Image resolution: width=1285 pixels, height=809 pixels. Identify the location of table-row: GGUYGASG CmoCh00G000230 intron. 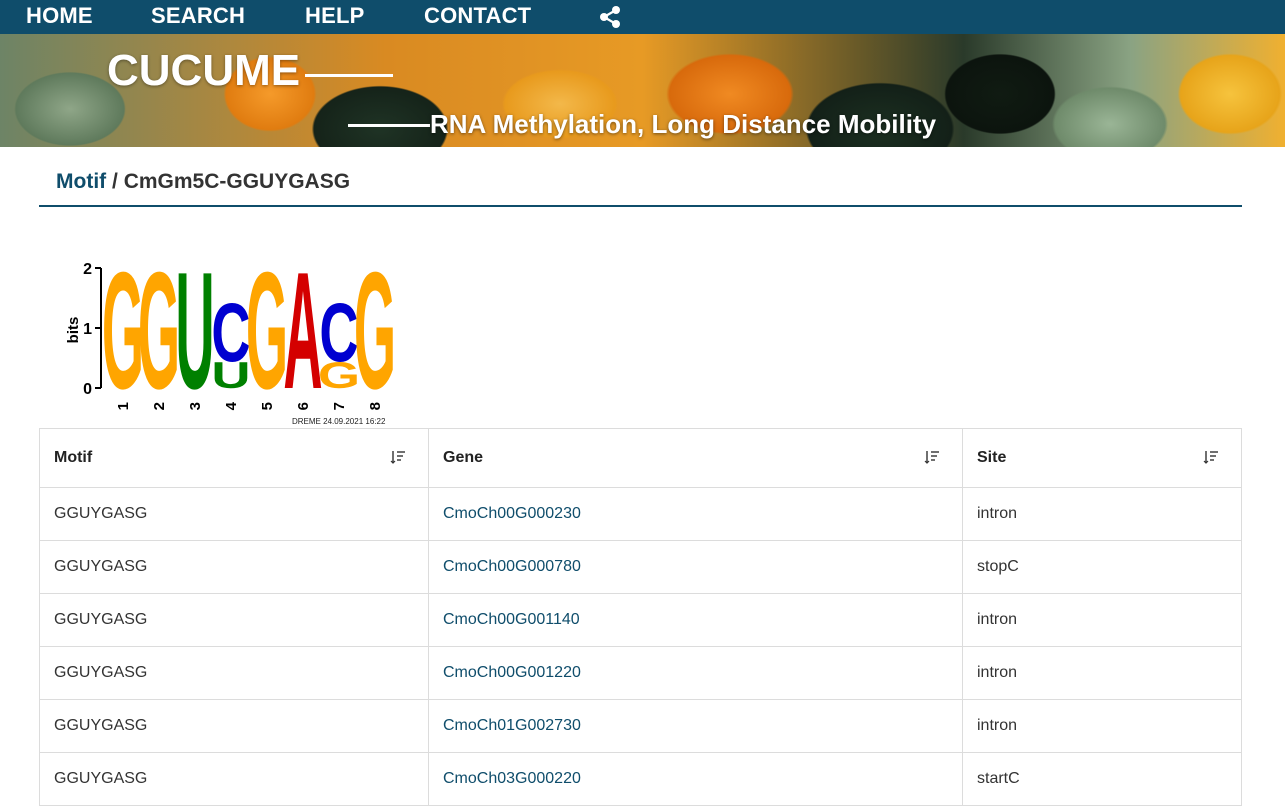
(640, 514).